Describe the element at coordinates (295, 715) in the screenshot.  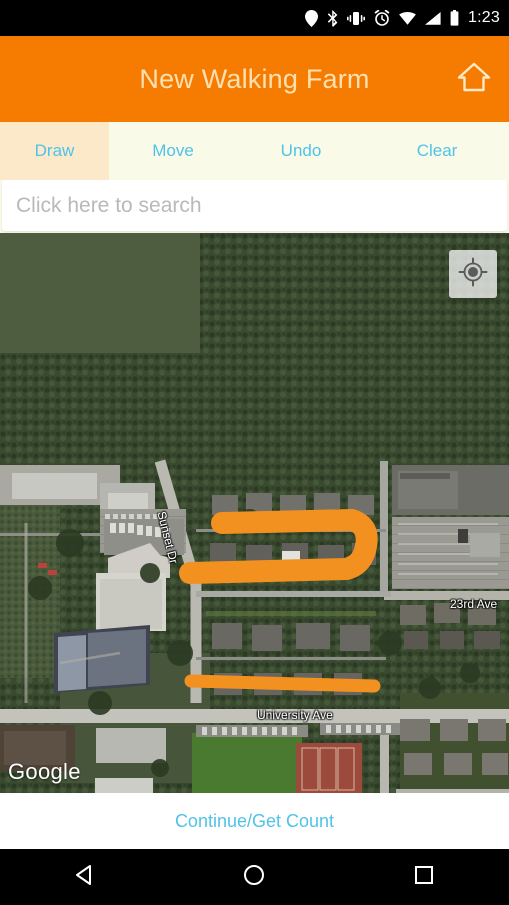
I see `road-label-university-ave: University Ave` at that location.